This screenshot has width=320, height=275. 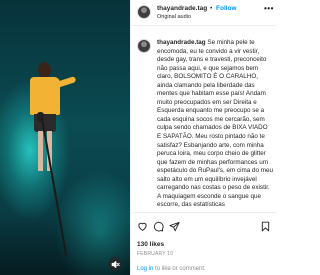 I want to click on audio-muted-icon, so click(x=115, y=264).